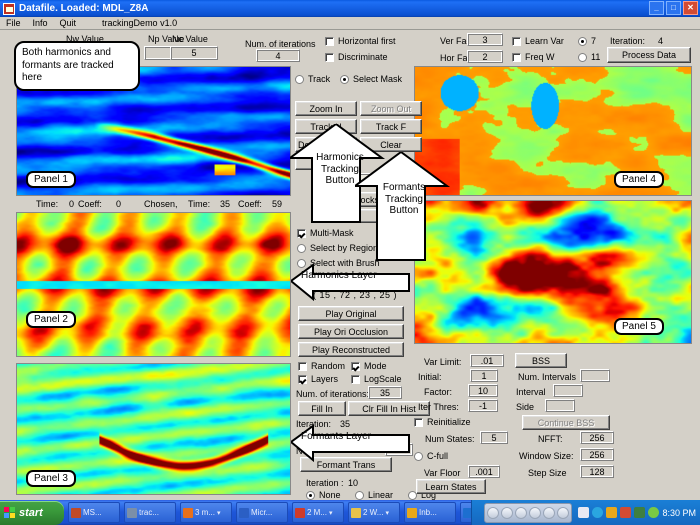 This screenshot has width=700, height=525. What do you see at coordinates (597, 437) in the screenshot?
I see `nfft-input: 256` at bounding box center [597, 437].